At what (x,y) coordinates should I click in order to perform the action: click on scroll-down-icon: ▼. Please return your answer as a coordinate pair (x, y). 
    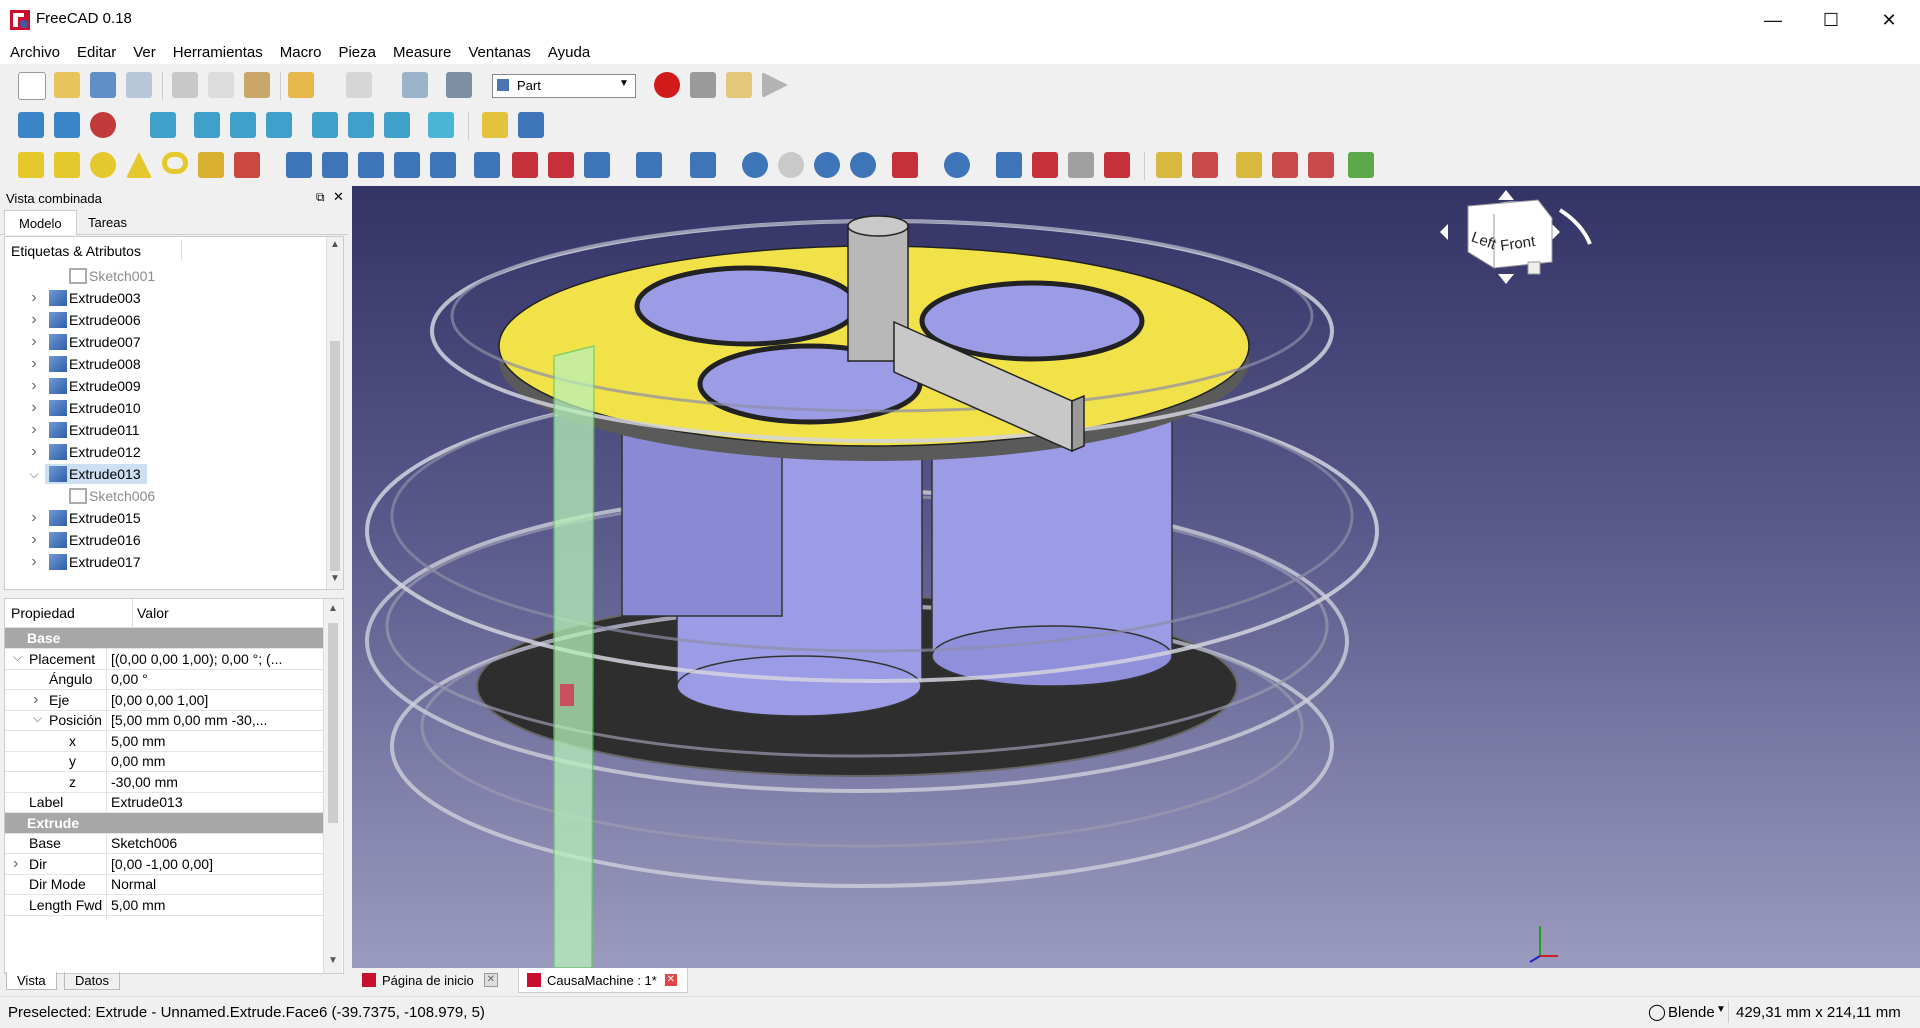
    Looking at the image, I should click on (335, 578).